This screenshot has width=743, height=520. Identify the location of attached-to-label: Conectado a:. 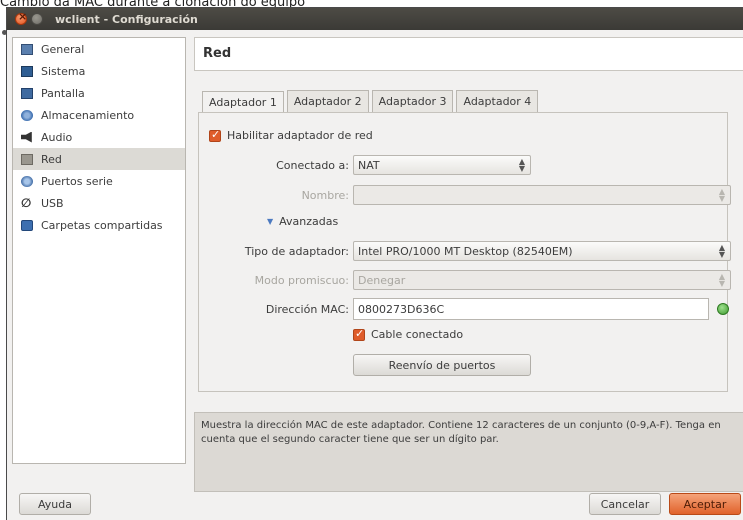
(312, 165).